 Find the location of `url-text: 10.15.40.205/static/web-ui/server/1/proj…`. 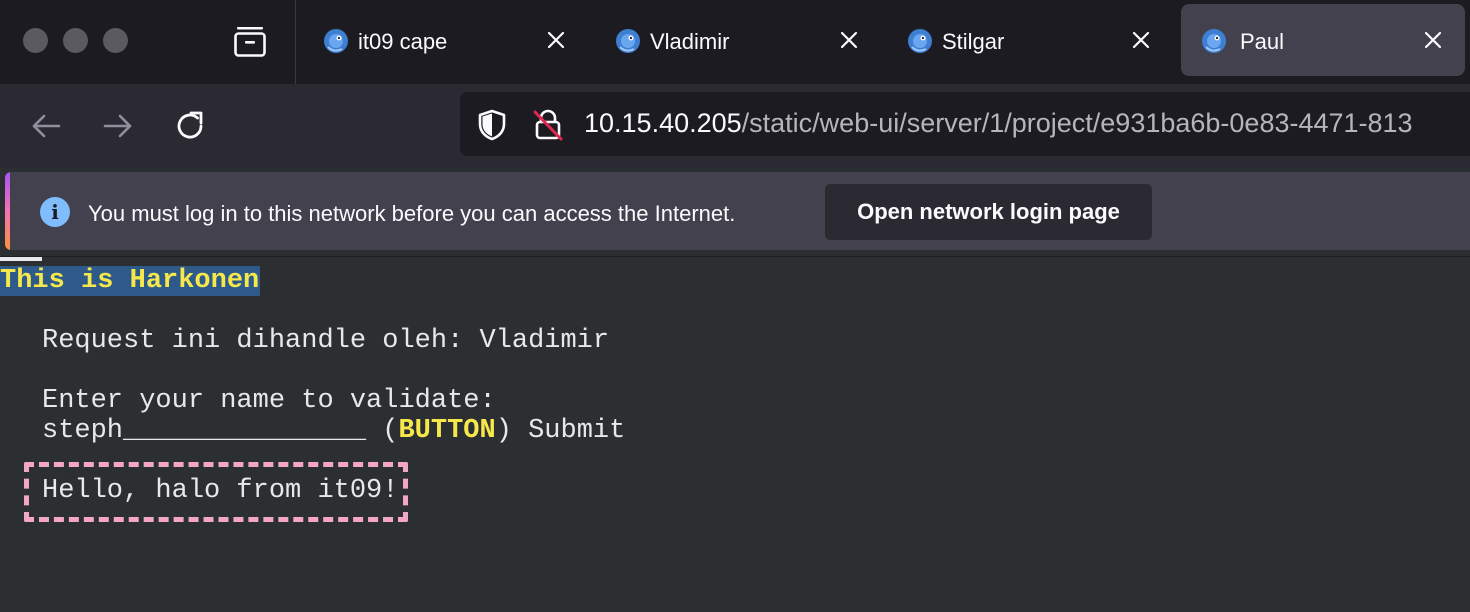

url-text: 10.15.40.205/static/web-ui/server/1/proj… is located at coordinates (998, 123).